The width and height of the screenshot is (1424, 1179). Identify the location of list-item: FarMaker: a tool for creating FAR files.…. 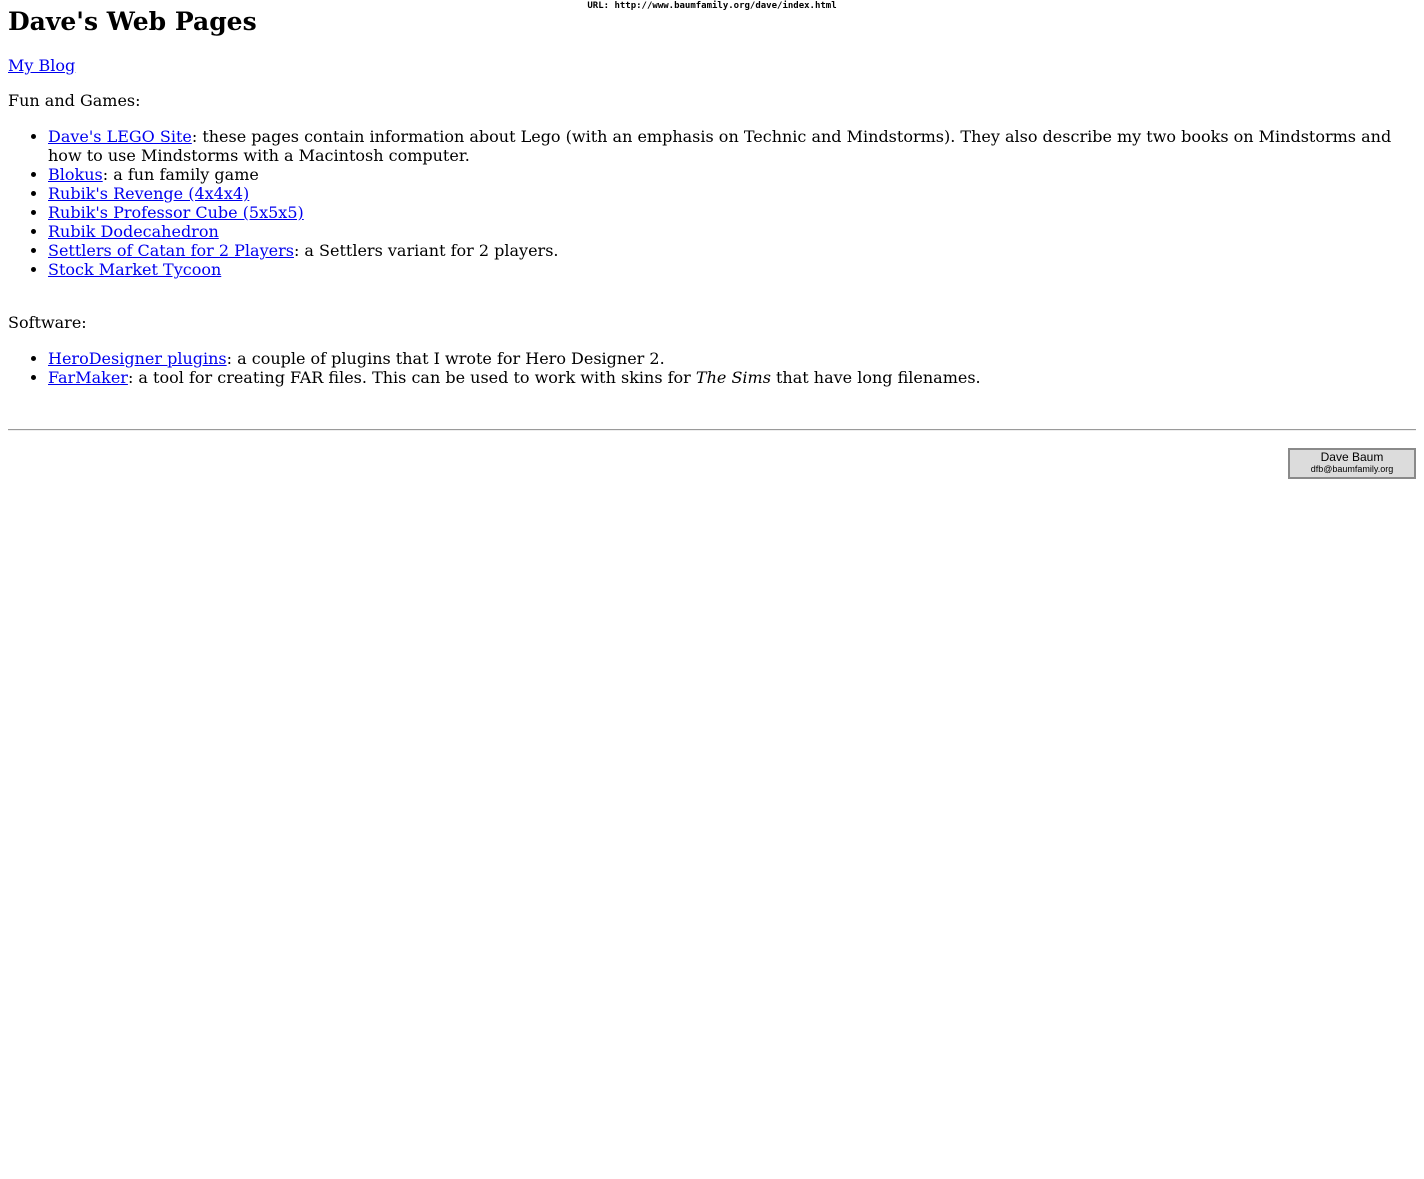
(732, 377).